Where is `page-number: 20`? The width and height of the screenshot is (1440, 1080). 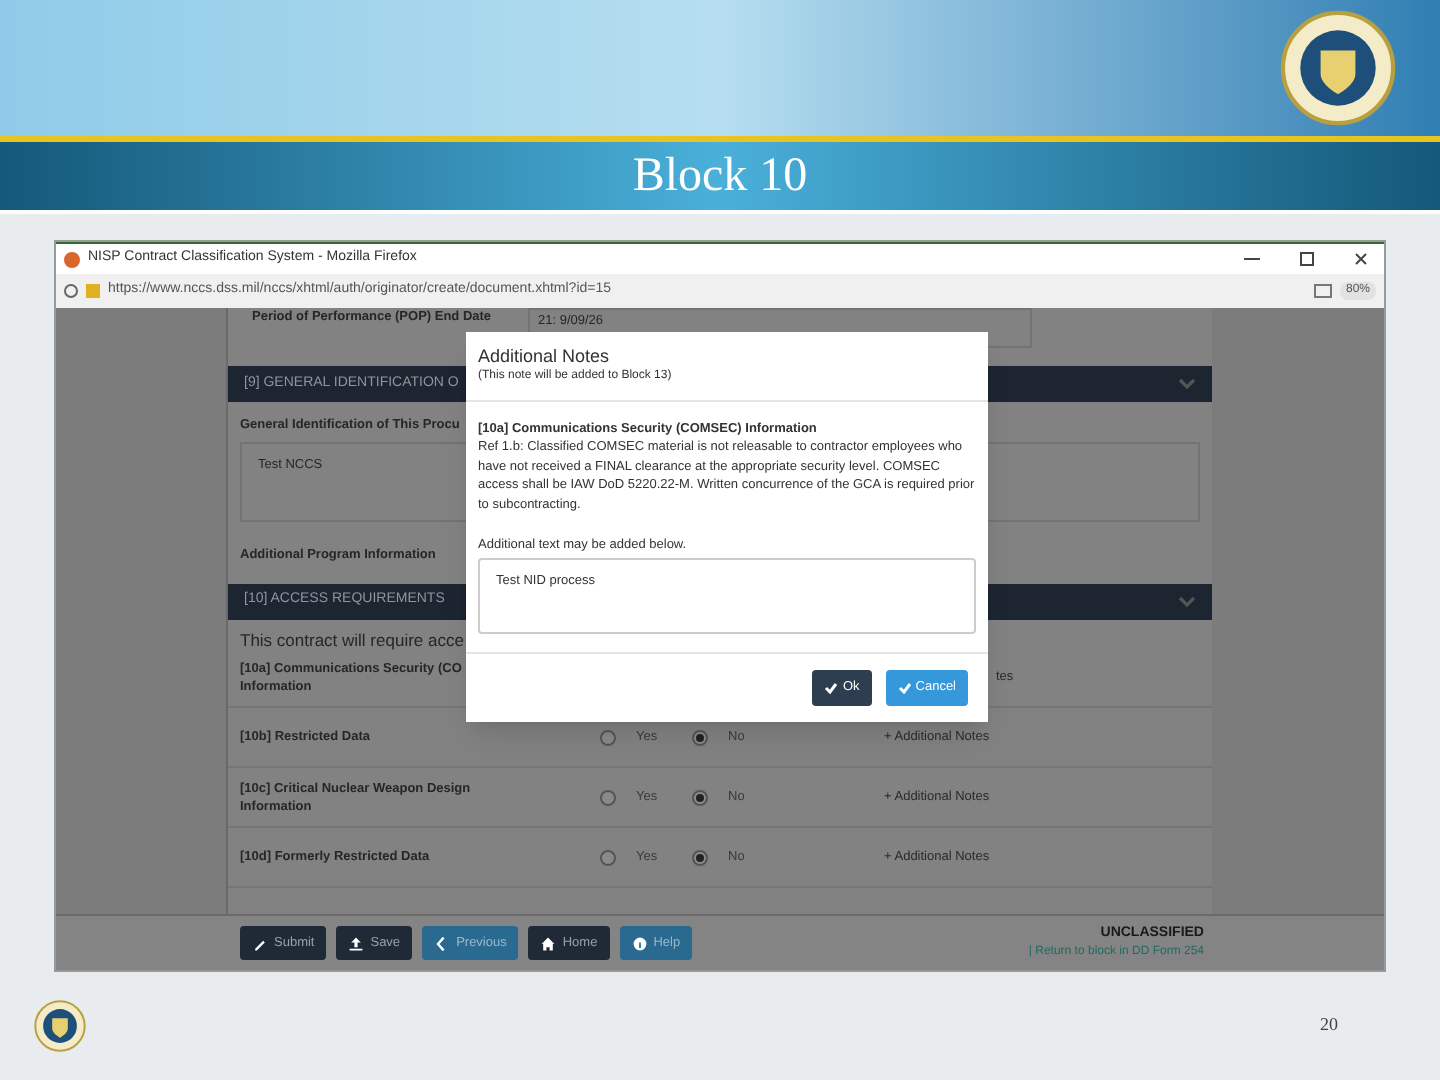 page-number: 20 is located at coordinates (1329, 1025).